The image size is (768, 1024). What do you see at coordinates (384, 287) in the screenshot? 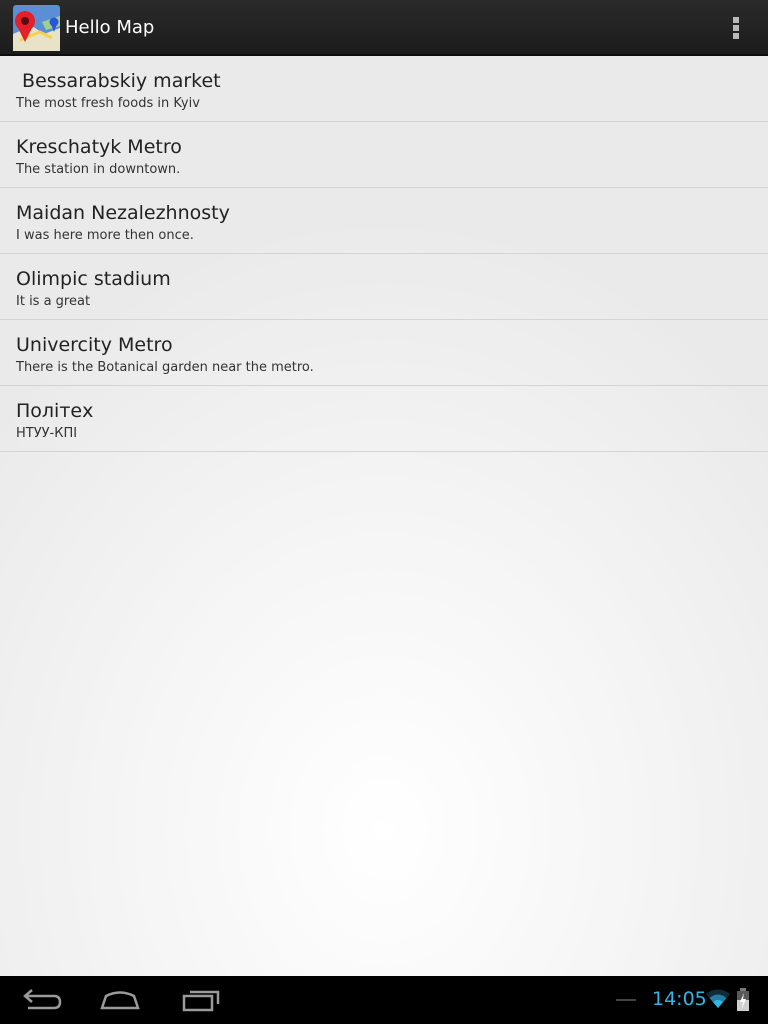
I see `list-item: Olimpic stadium It is a great` at bounding box center [384, 287].